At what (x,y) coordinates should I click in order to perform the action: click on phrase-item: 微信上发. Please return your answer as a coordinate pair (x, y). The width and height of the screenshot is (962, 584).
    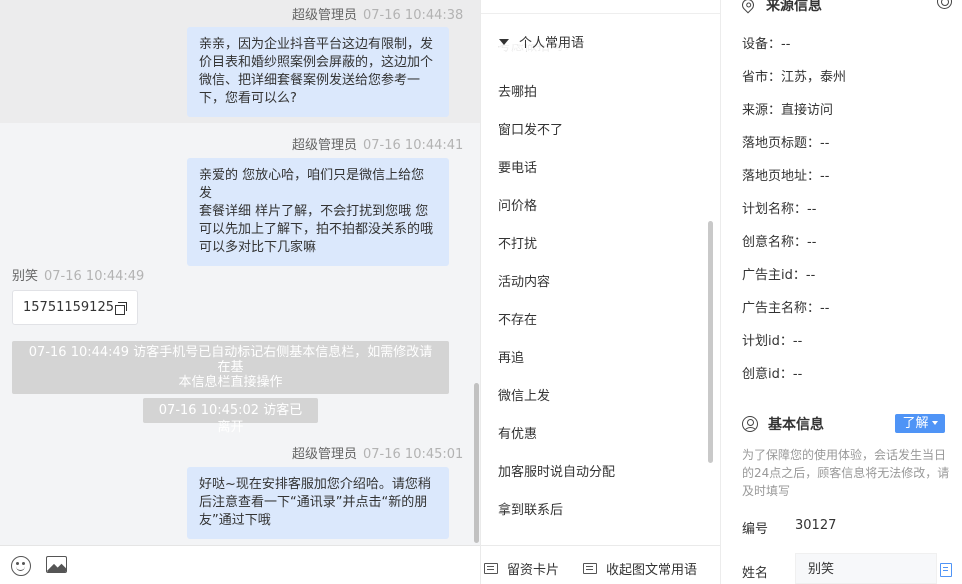
    Looking at the image, I should click on (524, 394).